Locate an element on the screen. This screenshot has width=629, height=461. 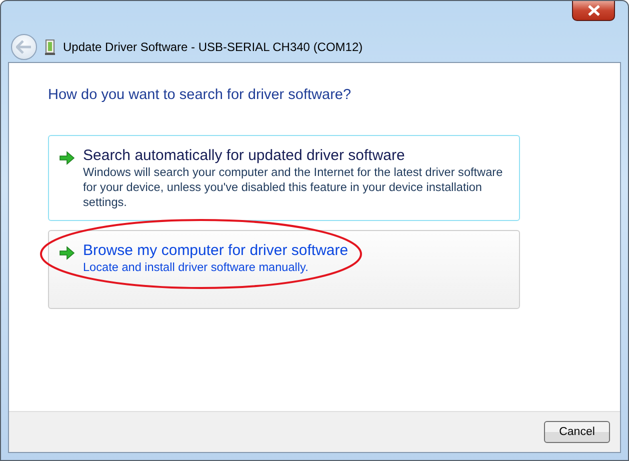
cancel-button: Cancel is located at coordinates (577, 432).